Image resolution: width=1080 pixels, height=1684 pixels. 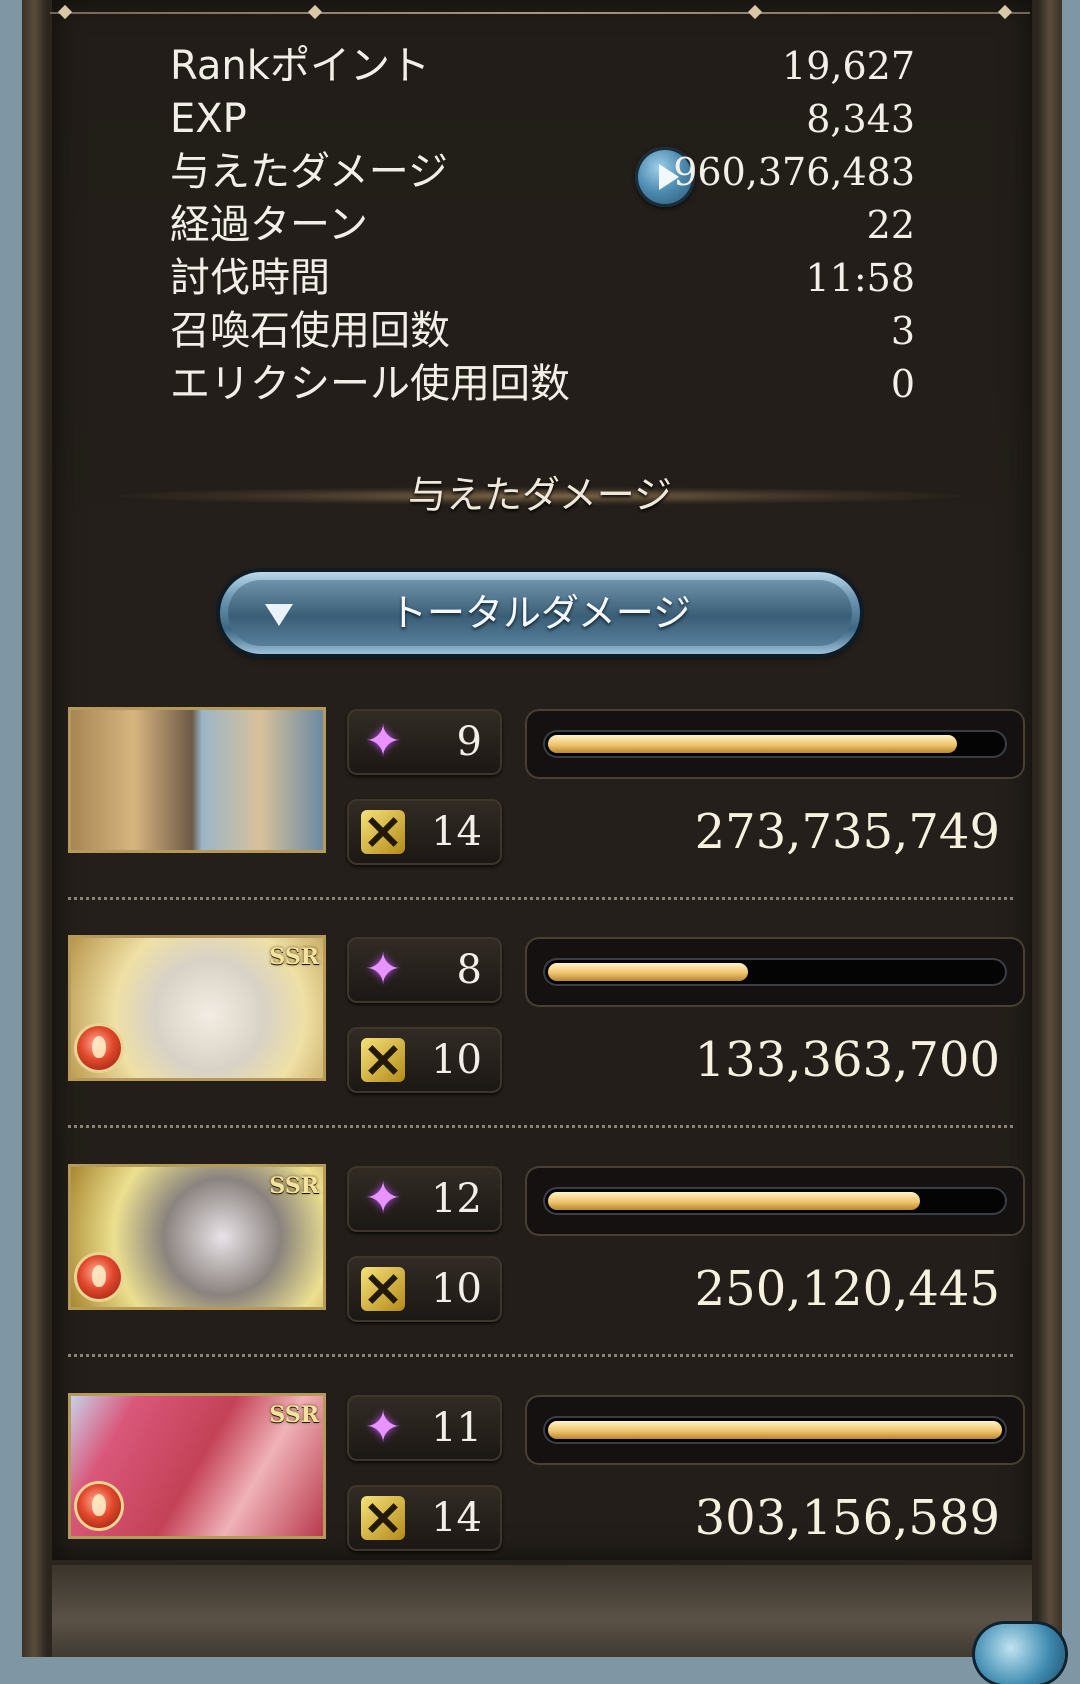 I want to click on damage-value: 303,156,589, so click(x=847, y=1518).